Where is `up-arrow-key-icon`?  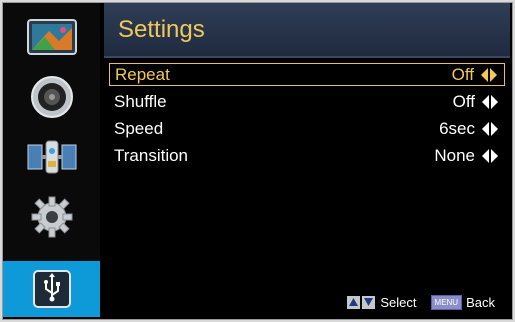 up-arrow-key-icon is located at coordinates (354, 302).